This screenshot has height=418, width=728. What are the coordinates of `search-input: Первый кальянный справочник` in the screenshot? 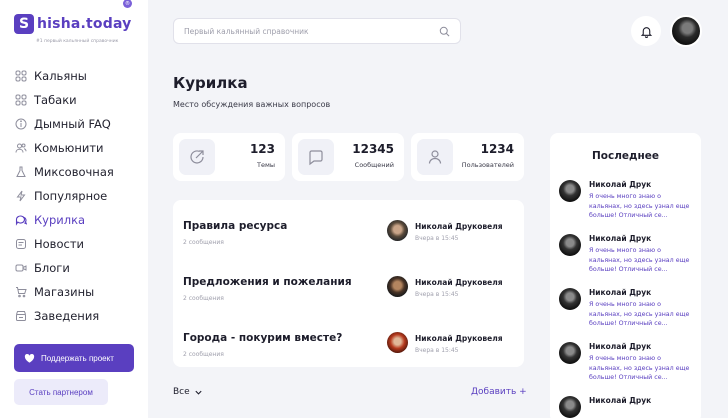 It's located at (317, 31).